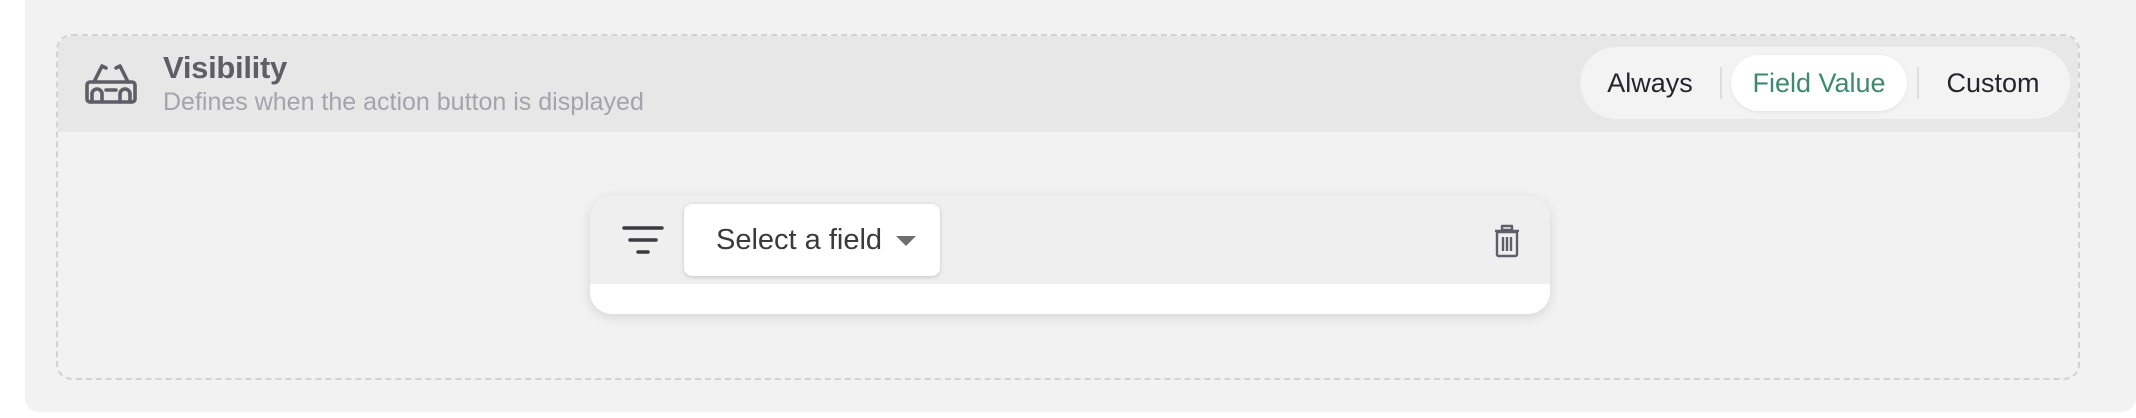 The width and height of the screenshot is (2136, 418). What do you see at coordinates (799, 240) in the screenshot?
I see `field-select-value: Select a field` at bounding box center [799, 240].